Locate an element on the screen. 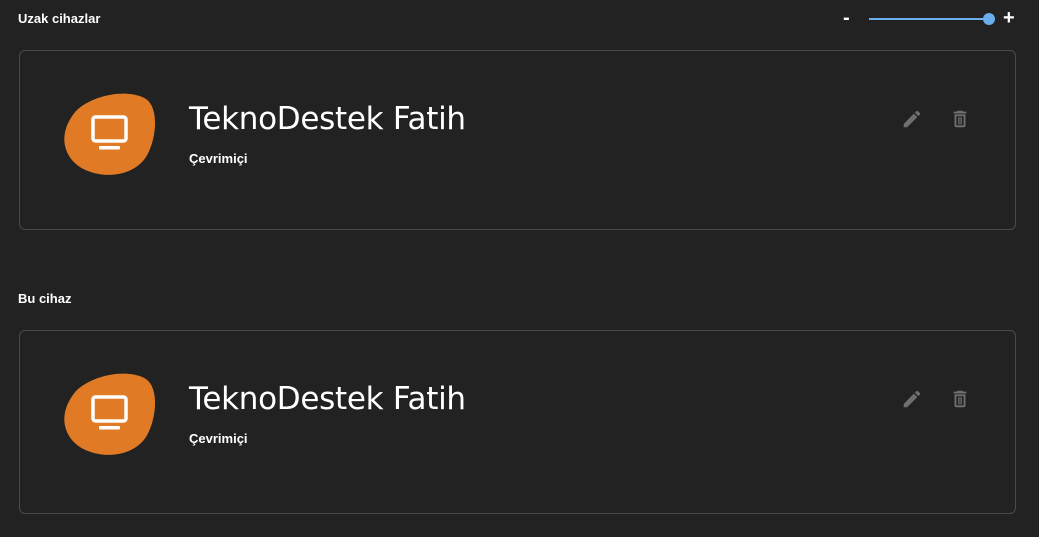 This screenshot has height=537, width=1039. zoom-control: - + is located at coordinates (932, 18).